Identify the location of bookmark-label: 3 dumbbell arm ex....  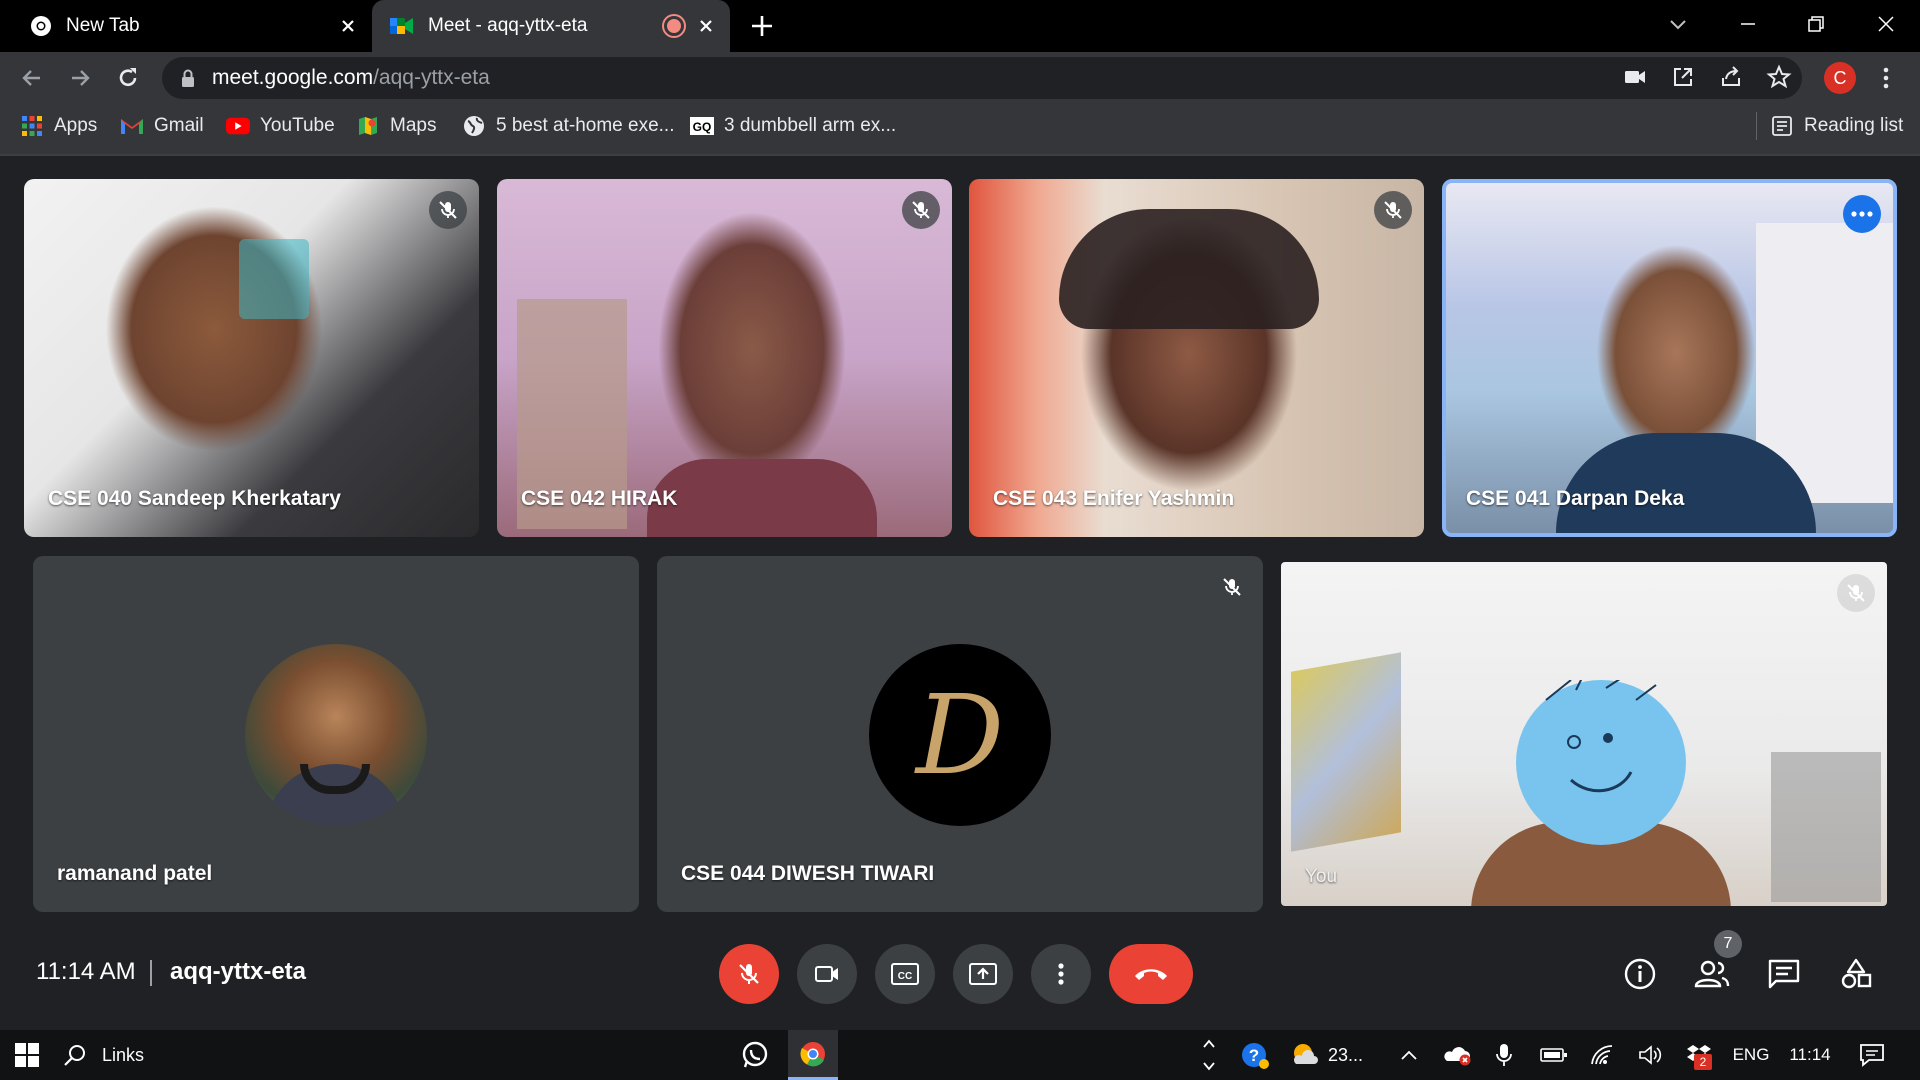
(810, 125).